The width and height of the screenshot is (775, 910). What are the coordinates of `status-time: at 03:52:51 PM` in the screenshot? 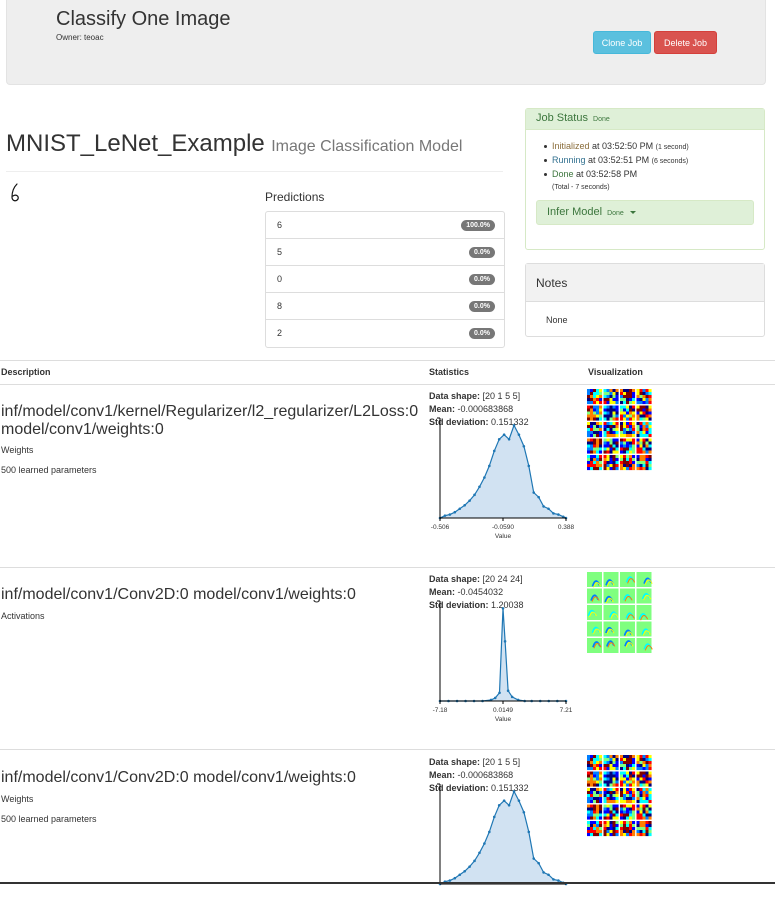 It's located at (619, 160).